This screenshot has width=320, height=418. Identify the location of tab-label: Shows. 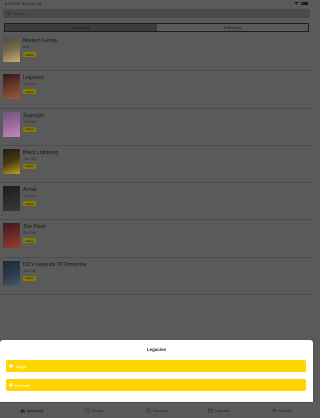
(97, 410).